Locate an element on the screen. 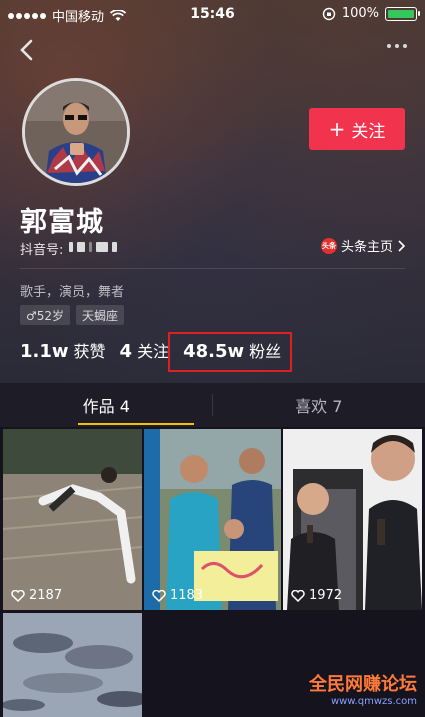  douyin-id-label: 抖音号: is located at coordinates (42, 250).